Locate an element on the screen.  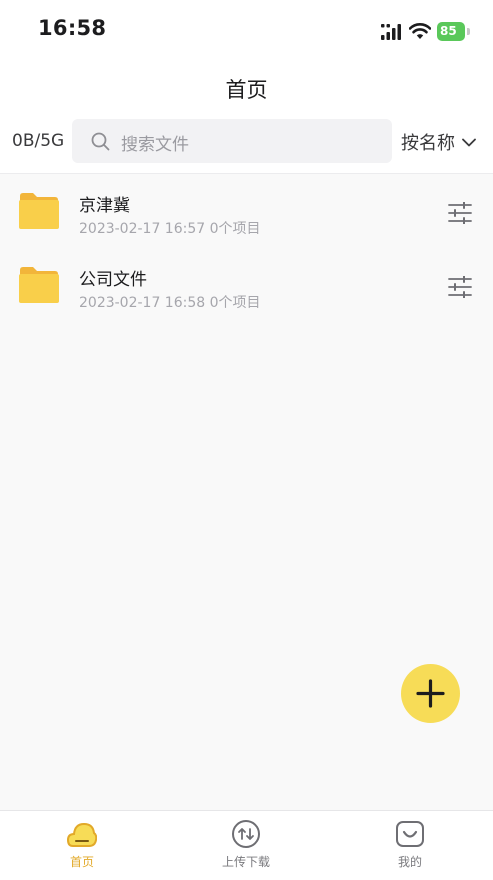
tab-label: 上传下载 is located at coordinates (245, 862).